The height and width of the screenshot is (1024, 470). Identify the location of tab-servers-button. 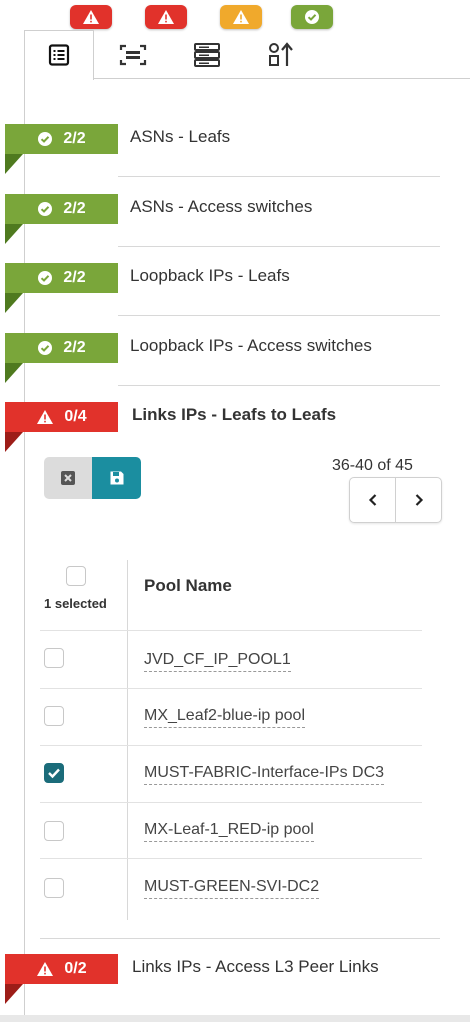
(207, 55).